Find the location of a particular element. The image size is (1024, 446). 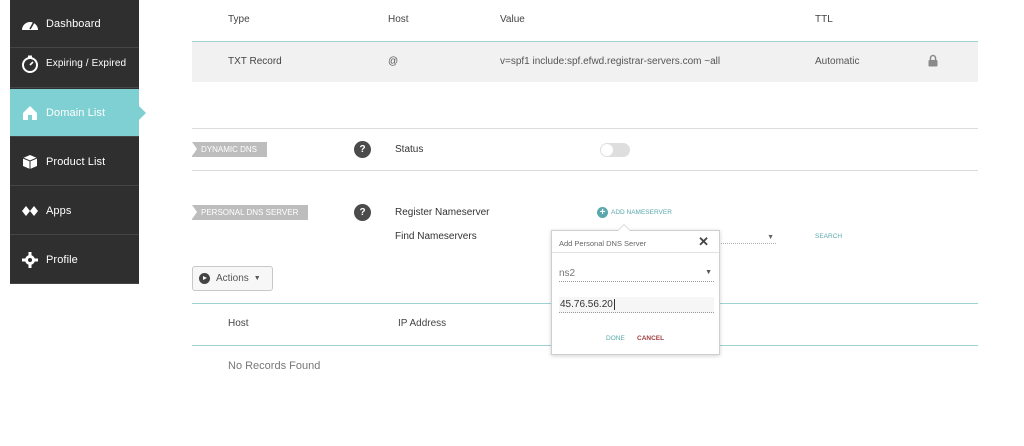

sidebar-item-domain-list: Domain List is located at coordinates (78, 113).